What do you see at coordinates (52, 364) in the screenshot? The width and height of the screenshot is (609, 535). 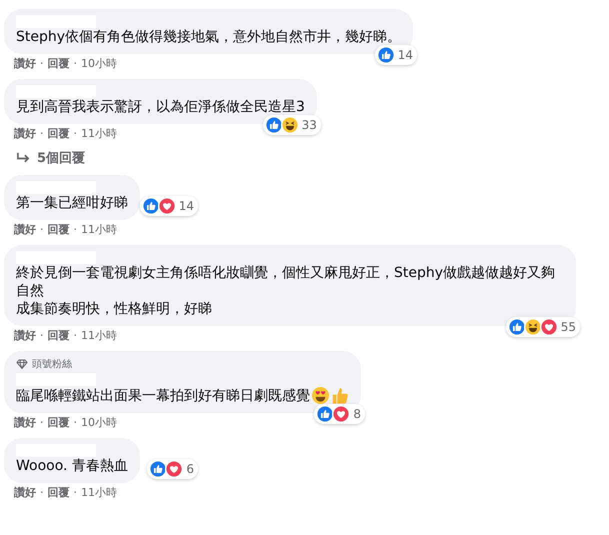 I see `top-fan-label: 頭號粉絲` at bounding box center [52, 364].